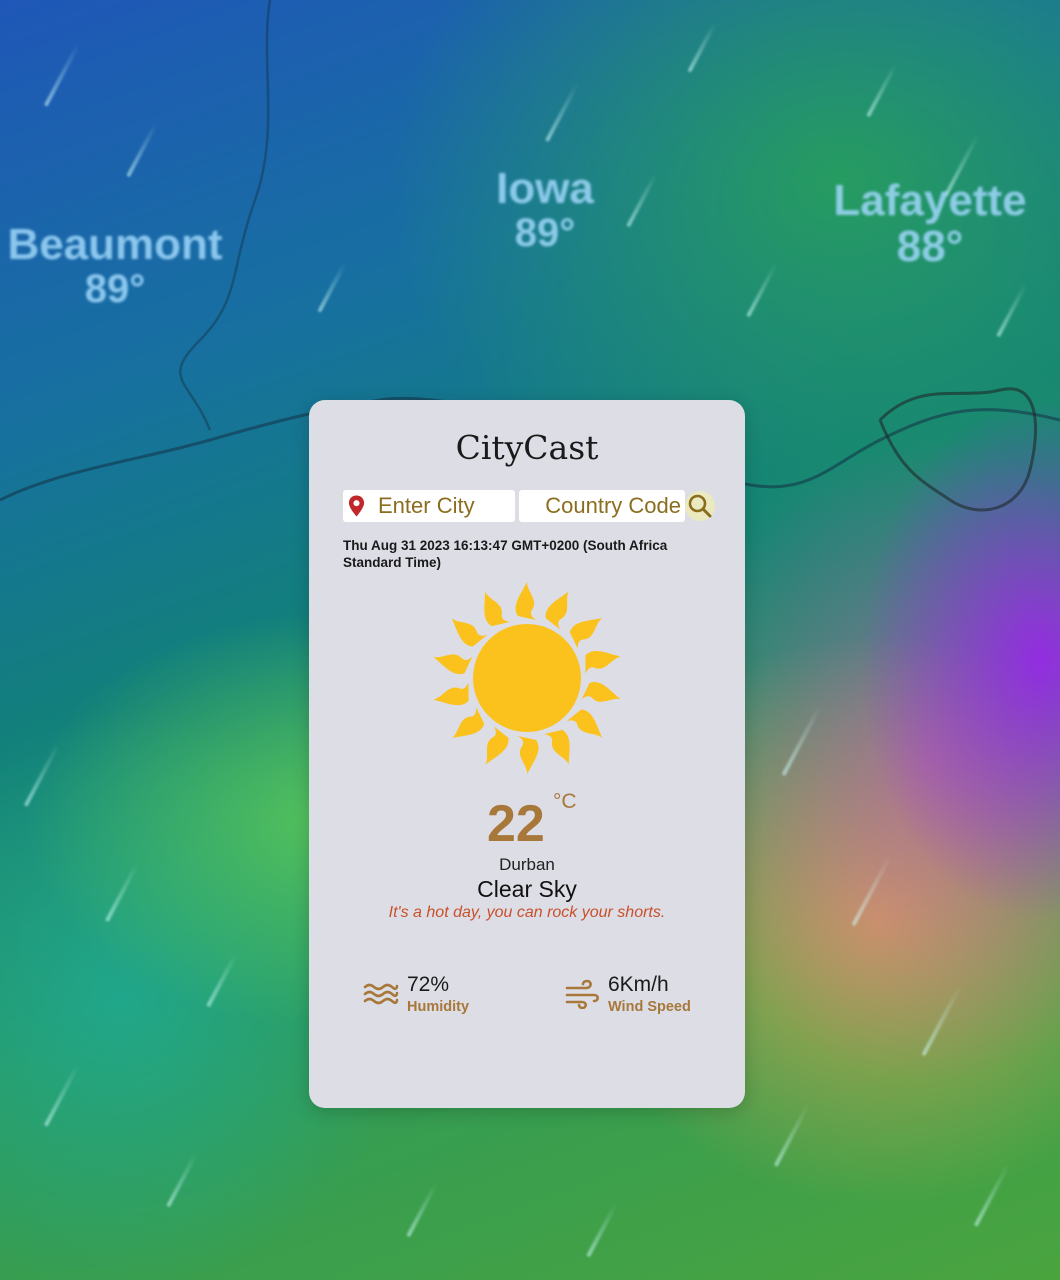 Image resolution: width=1060 pixels, height=1280 pixels. Describe the element at coordinates (527, 864) in the screenshot. I see `city-name: Durban` at that location.